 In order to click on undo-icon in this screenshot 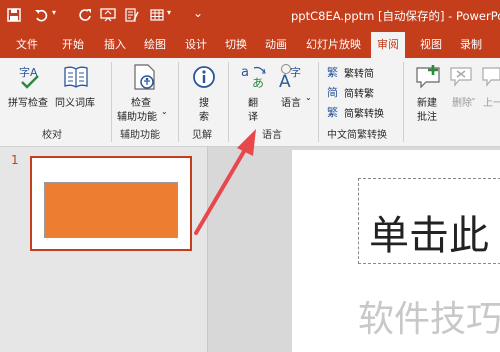, I will do `click(41, 15)`.